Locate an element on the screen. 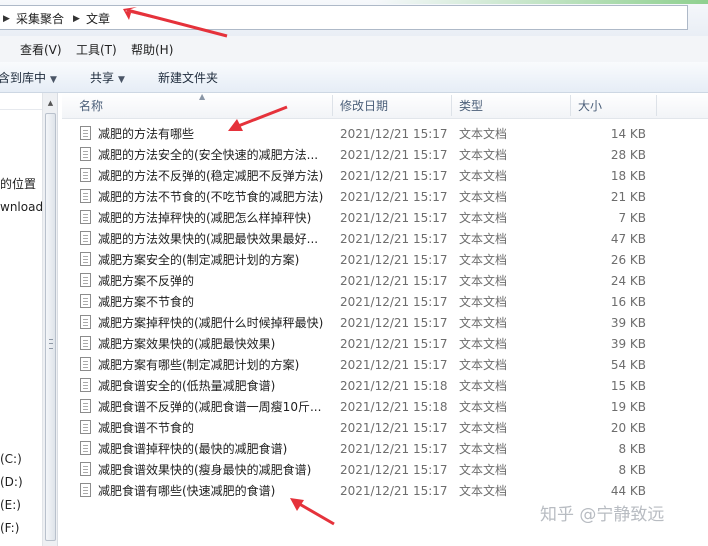 The width and height of the screenshot is (708, 546). file-size: 16 KB is located at coordinates (628, 302).